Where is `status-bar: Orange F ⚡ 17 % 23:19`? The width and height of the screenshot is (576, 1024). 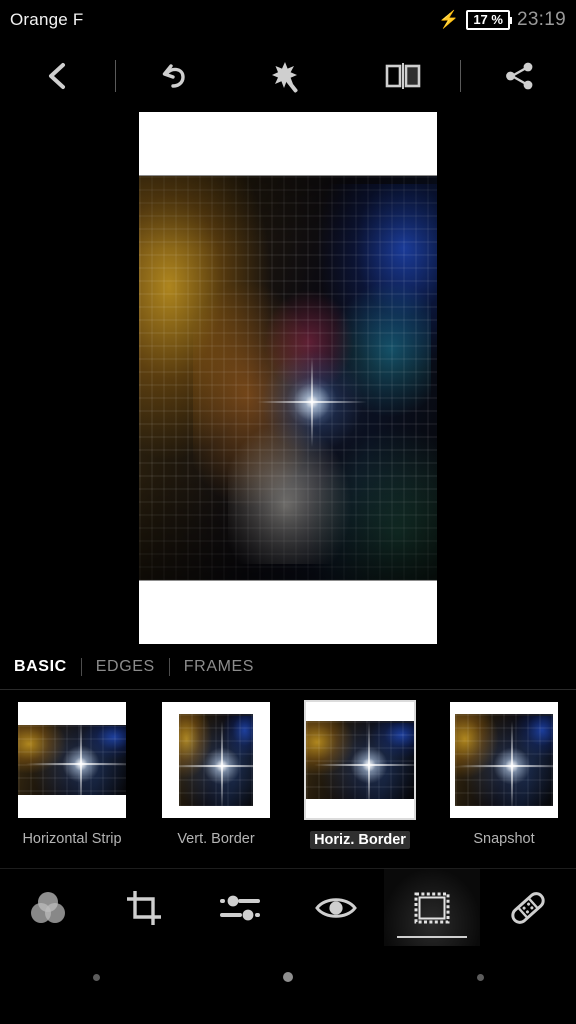 status-bar: Orange F ⚡ 17 % 23:19 is located at coordinates (288, 20).